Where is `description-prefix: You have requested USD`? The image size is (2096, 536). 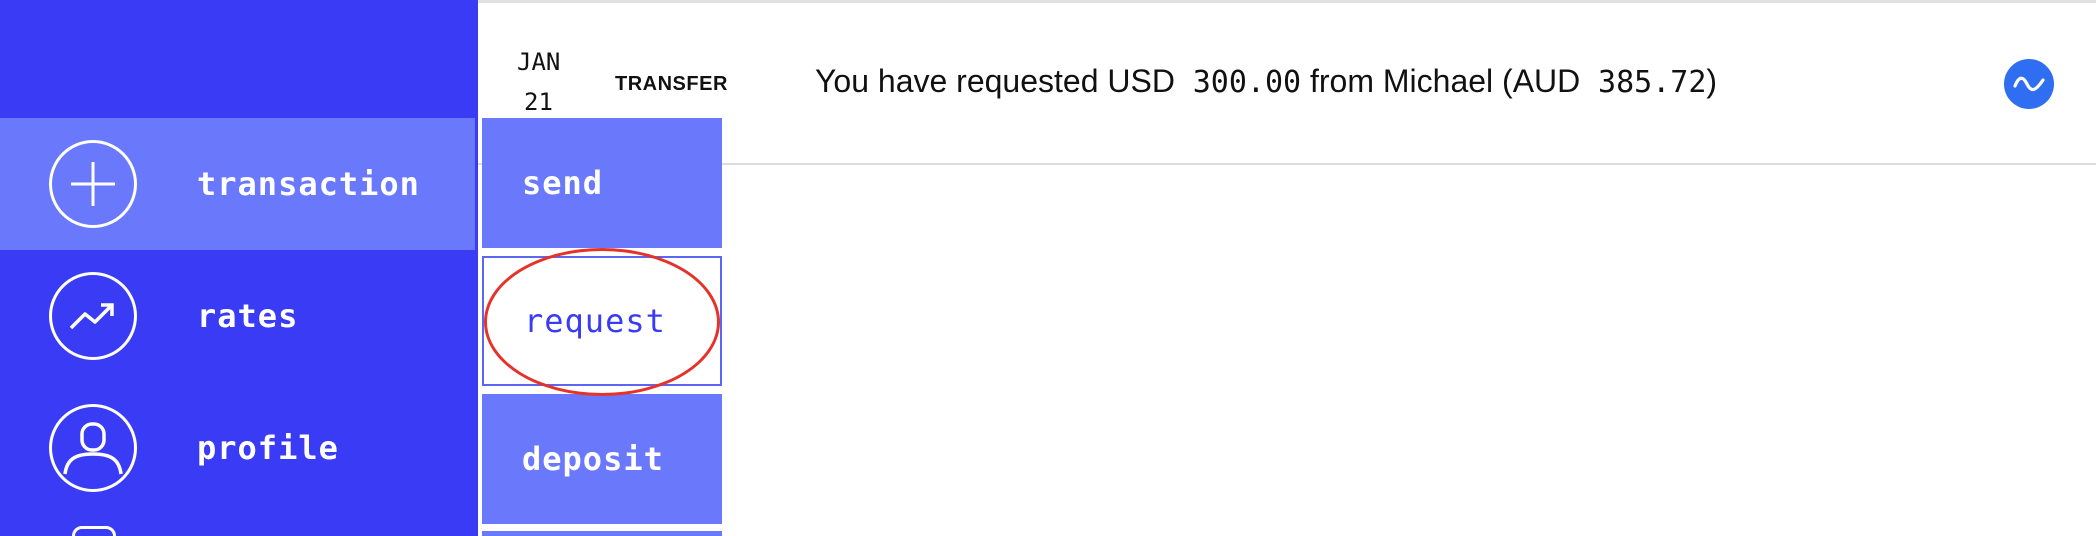 description-prefix: You have requested USD is located at coordinates (995, 81).